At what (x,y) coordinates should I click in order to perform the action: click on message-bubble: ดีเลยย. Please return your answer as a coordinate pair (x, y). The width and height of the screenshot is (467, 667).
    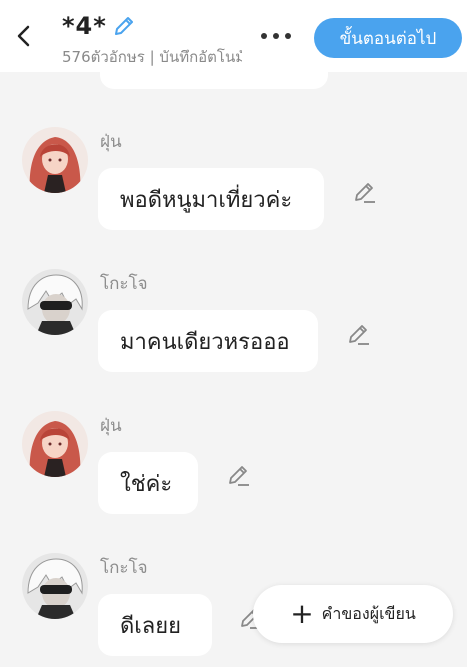
    Looking at the image, I should click on (155, 625).